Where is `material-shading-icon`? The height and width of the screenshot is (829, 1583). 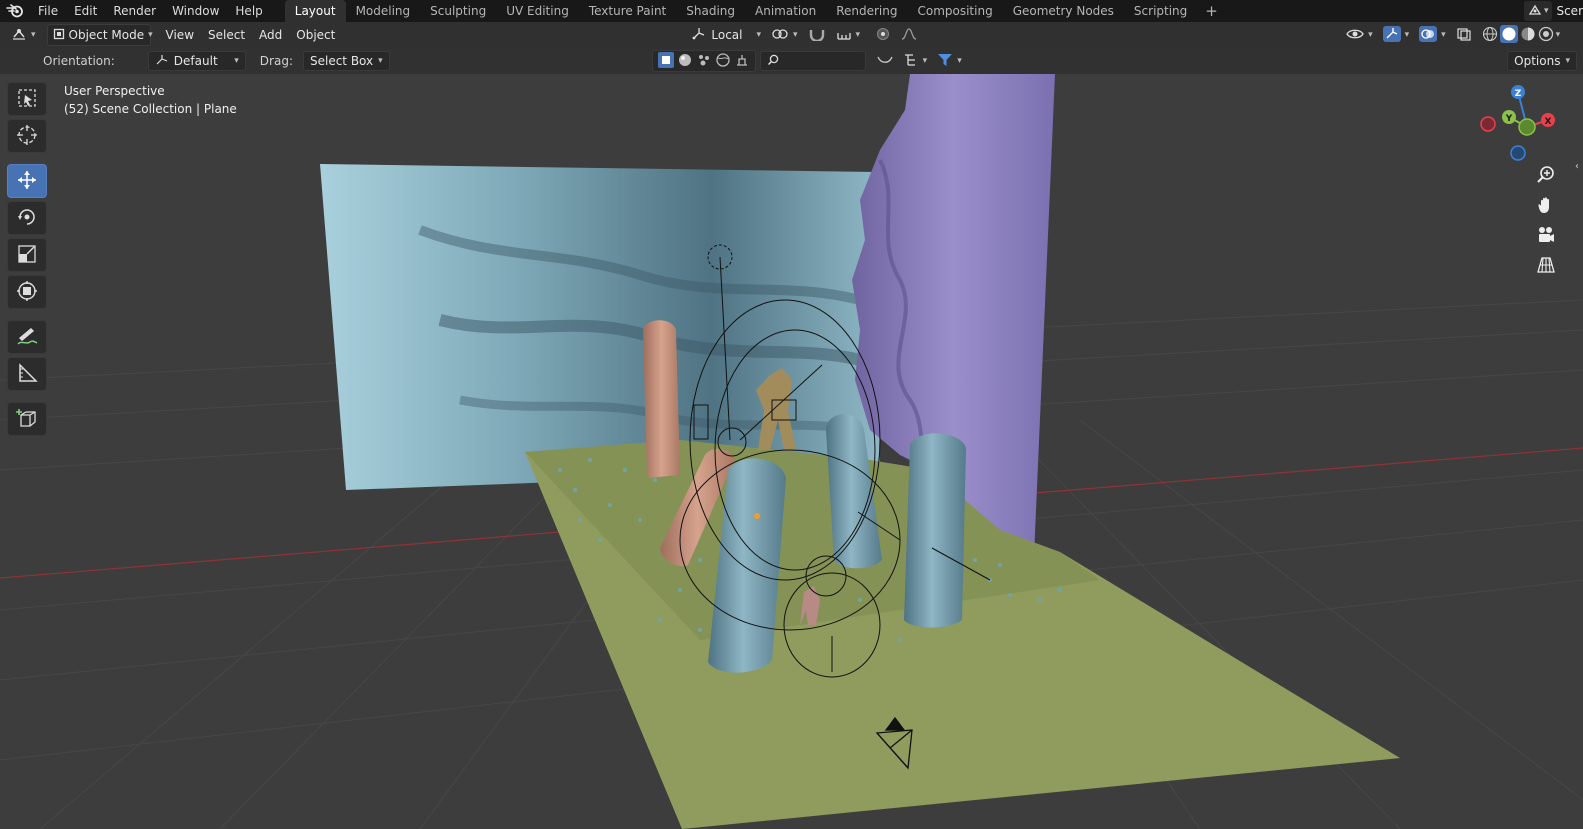
material-shading-icon is located at coordinates (1528, 35).